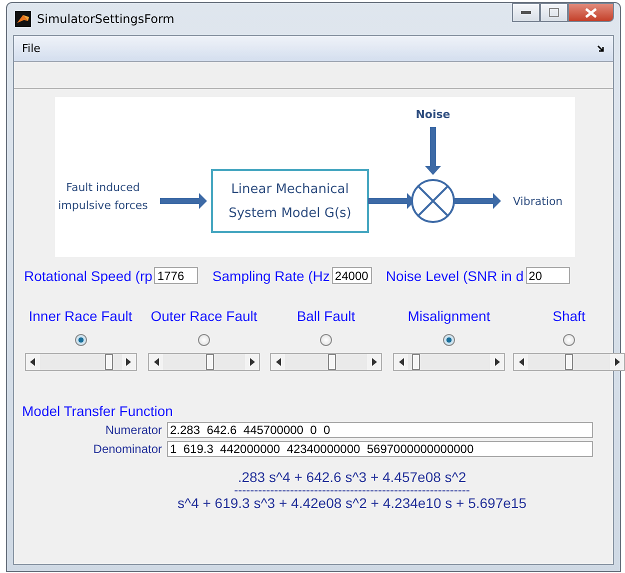  What do you see at coordinates (538, 201) in the screenshot?
I see `output-label: Vibration` at bounding box center [538, 201].